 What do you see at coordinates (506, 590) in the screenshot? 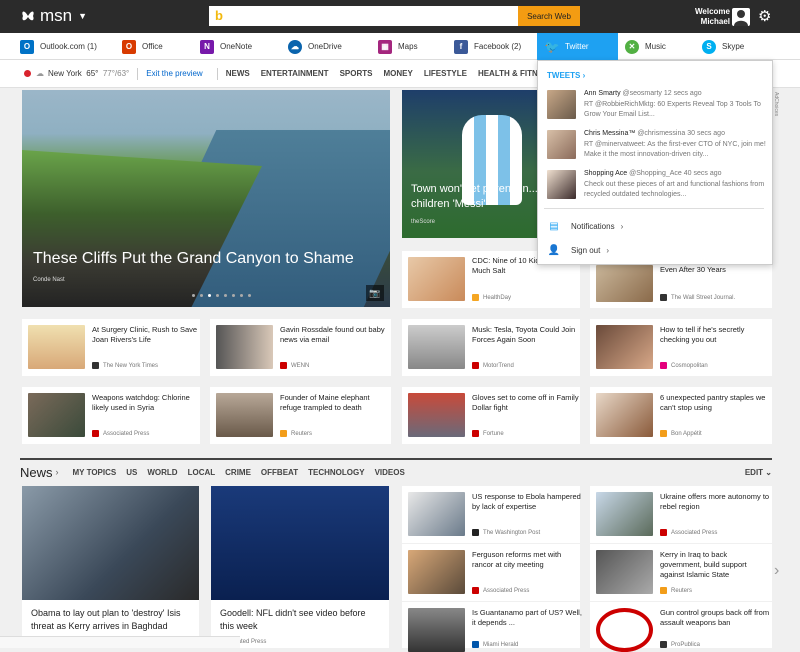
I see `source-label: Associated Press` at bounding box center [506, 590].